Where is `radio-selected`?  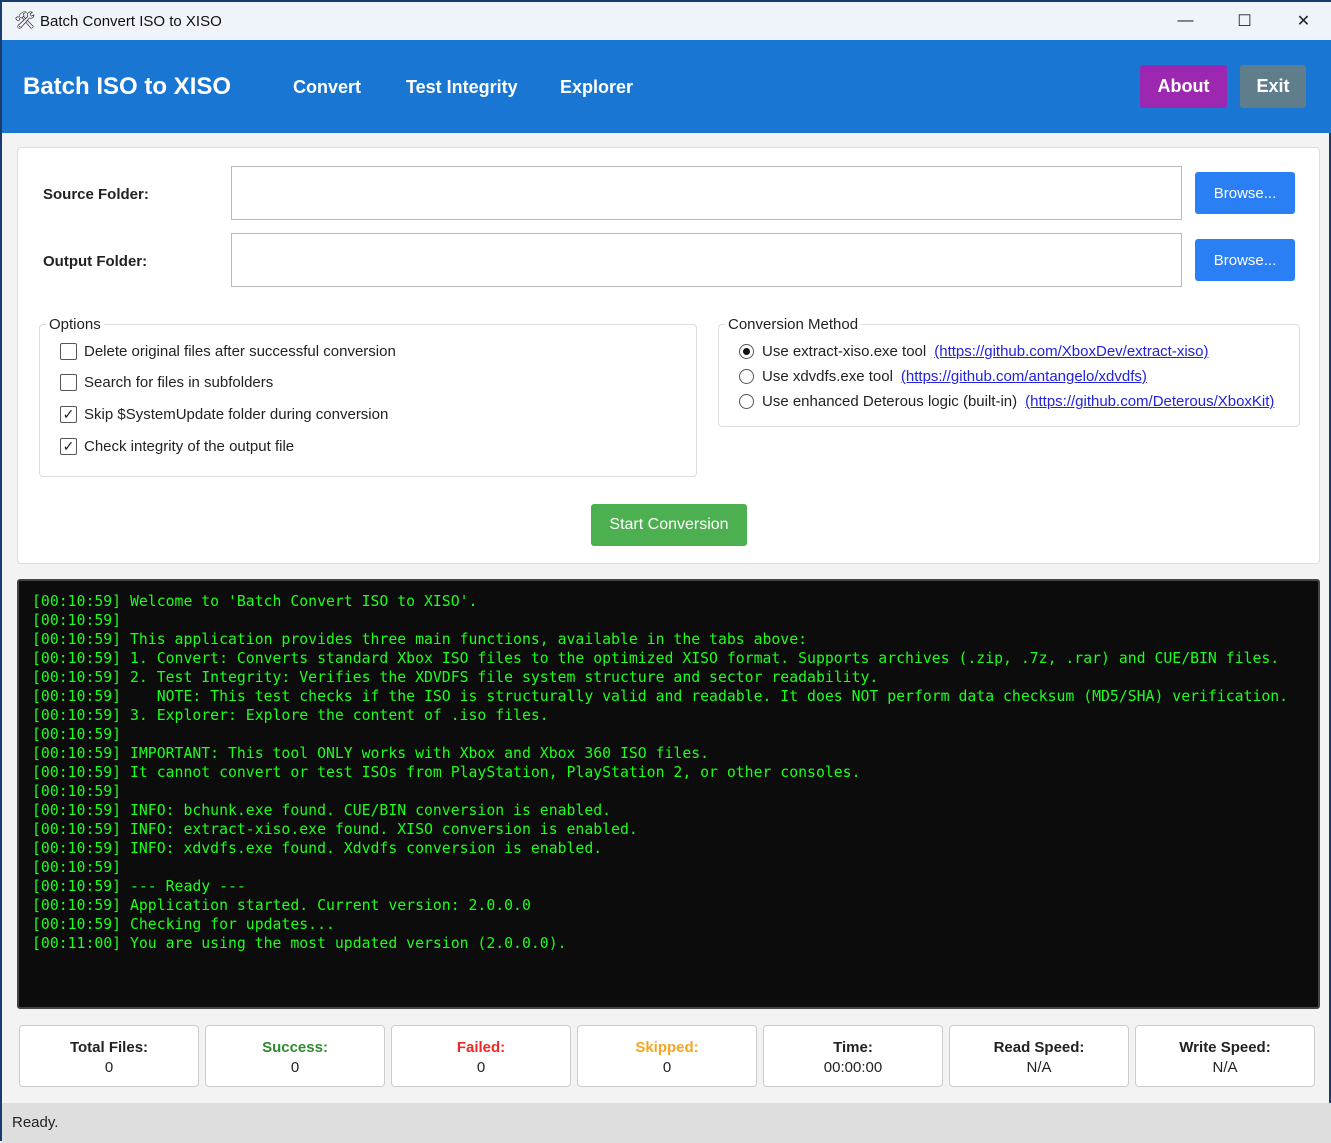 radio-selected is located at coordinates (746, 351).